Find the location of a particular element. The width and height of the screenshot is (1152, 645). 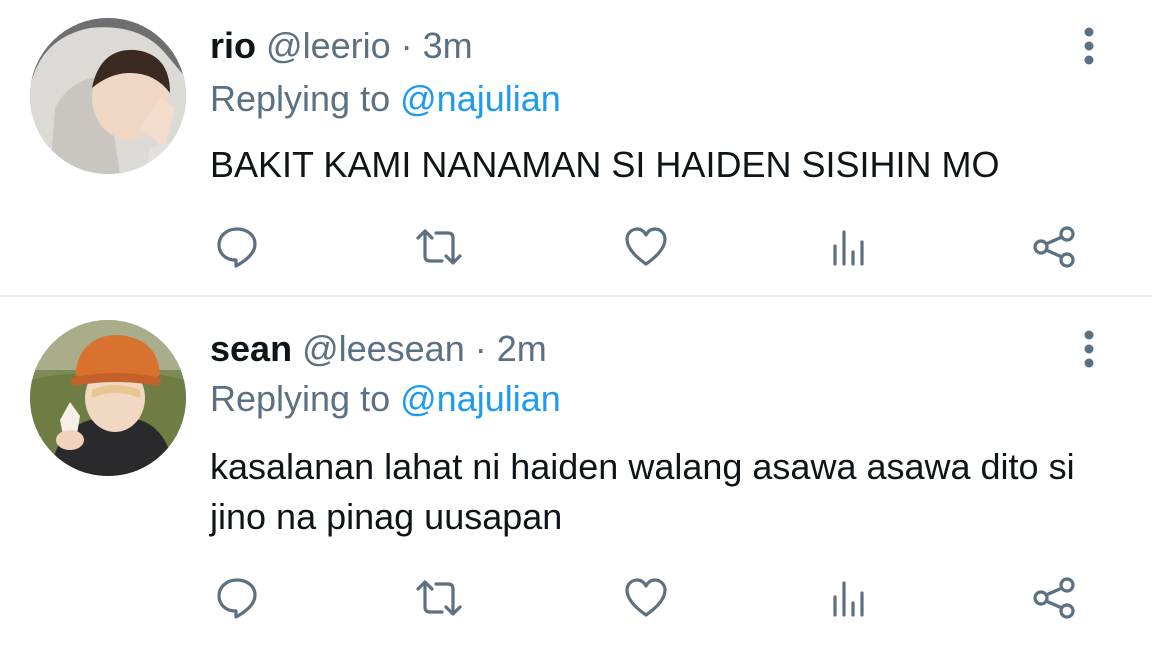

tweet-header: rio @leerio · 3m is located at coordinates (341, 46).